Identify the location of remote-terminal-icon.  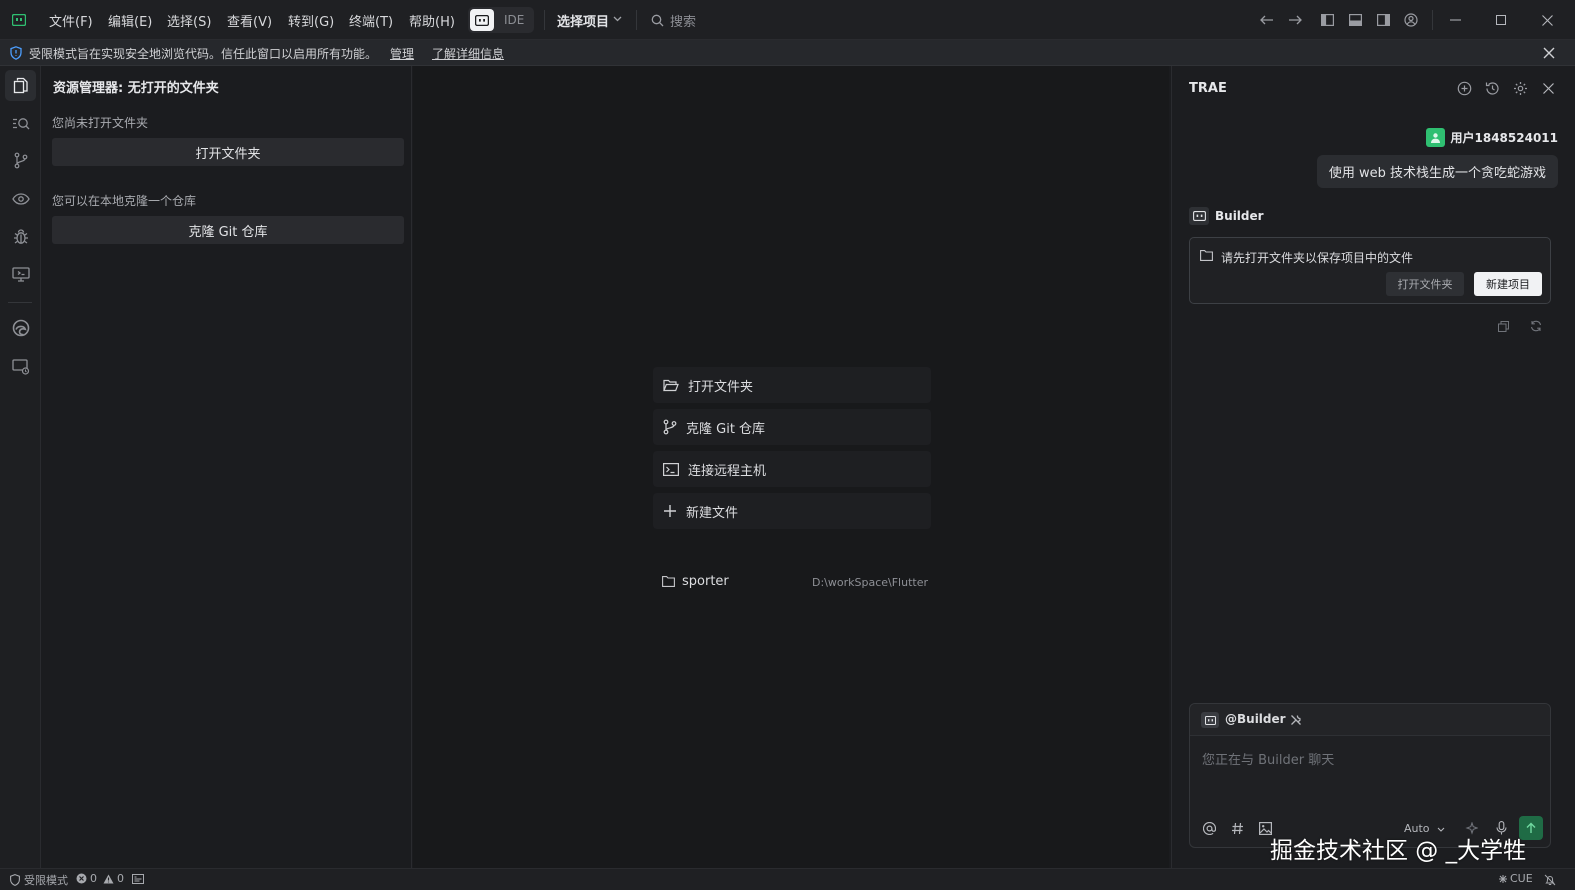
(671, 469).